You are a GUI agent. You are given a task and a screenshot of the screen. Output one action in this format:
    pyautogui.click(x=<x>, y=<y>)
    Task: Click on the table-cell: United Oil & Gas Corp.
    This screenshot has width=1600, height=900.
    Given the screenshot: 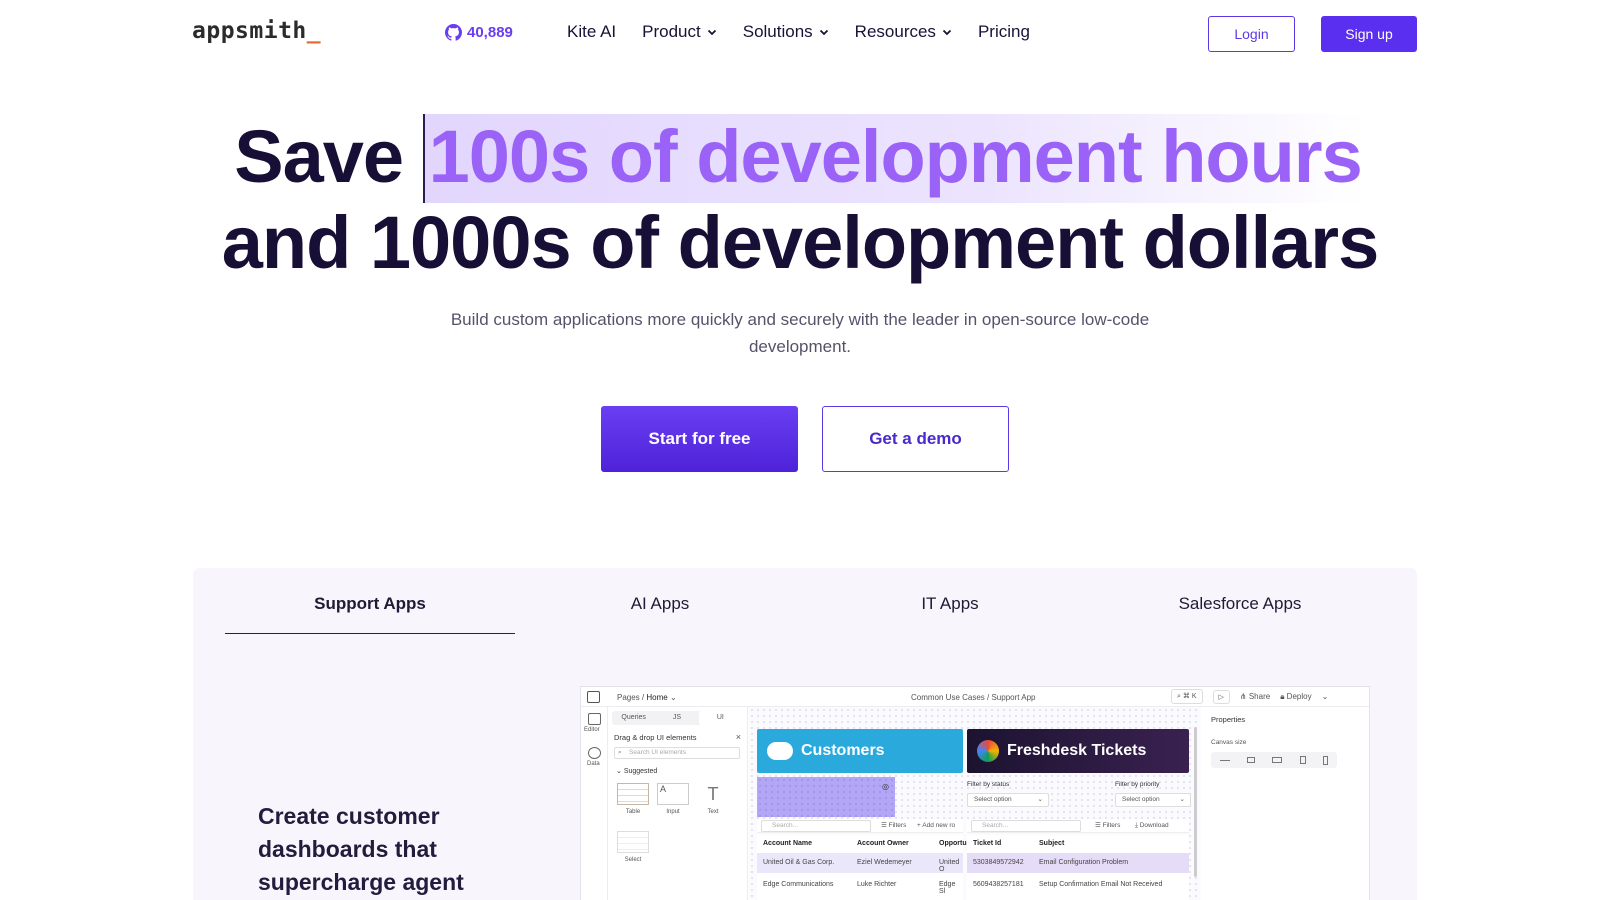 What is the action you would take?
    pyautogui.click(x=799, y=862)
    